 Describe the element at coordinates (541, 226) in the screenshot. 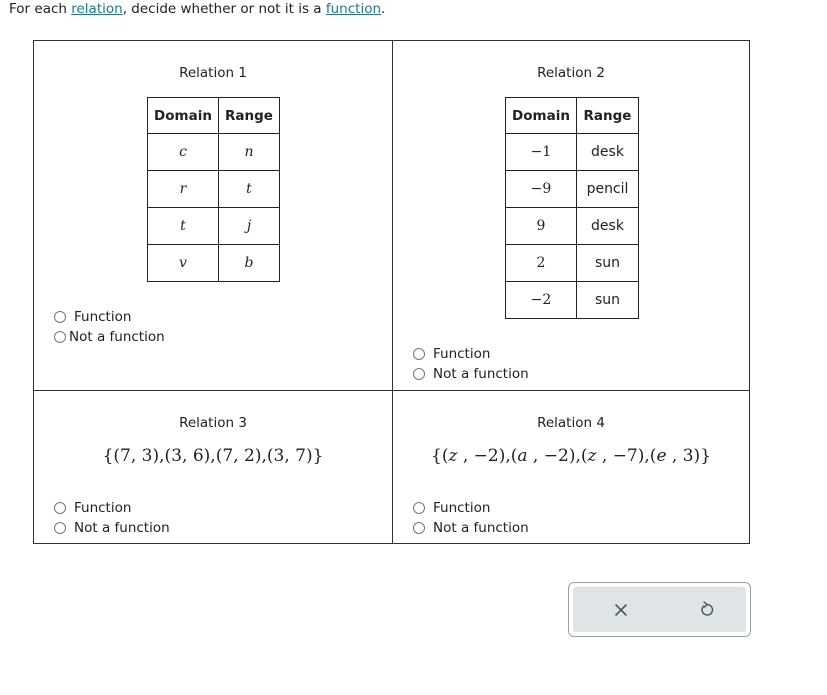

I see `domain-cell: 9` at that location.